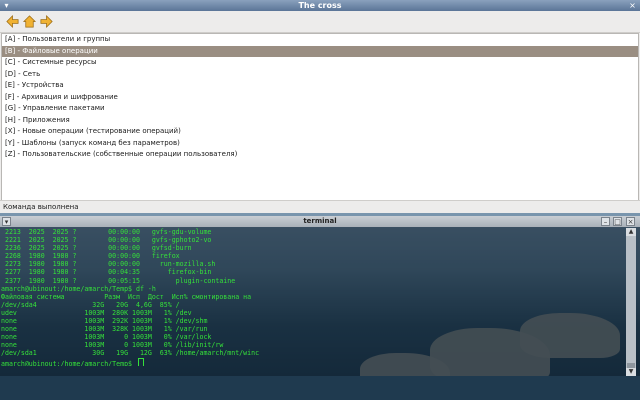 The height and width of the screenshot is (400, 640). Describe the element at coordinates (106, 337) in the screenshot. I see `terminal-line-text: none 1003M 0 1003M 0% /var/lock` at that location.